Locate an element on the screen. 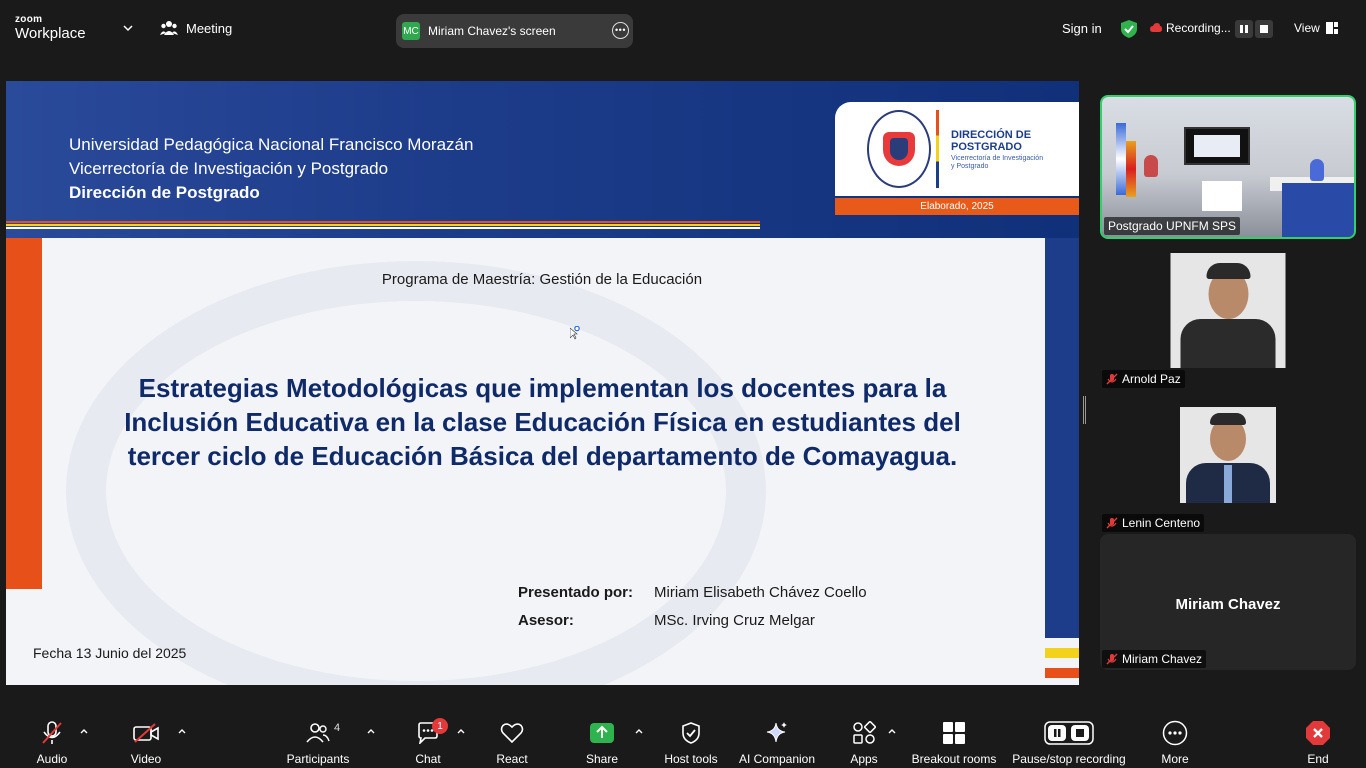  chevron-down-icon is located at coordinates (128, 28).